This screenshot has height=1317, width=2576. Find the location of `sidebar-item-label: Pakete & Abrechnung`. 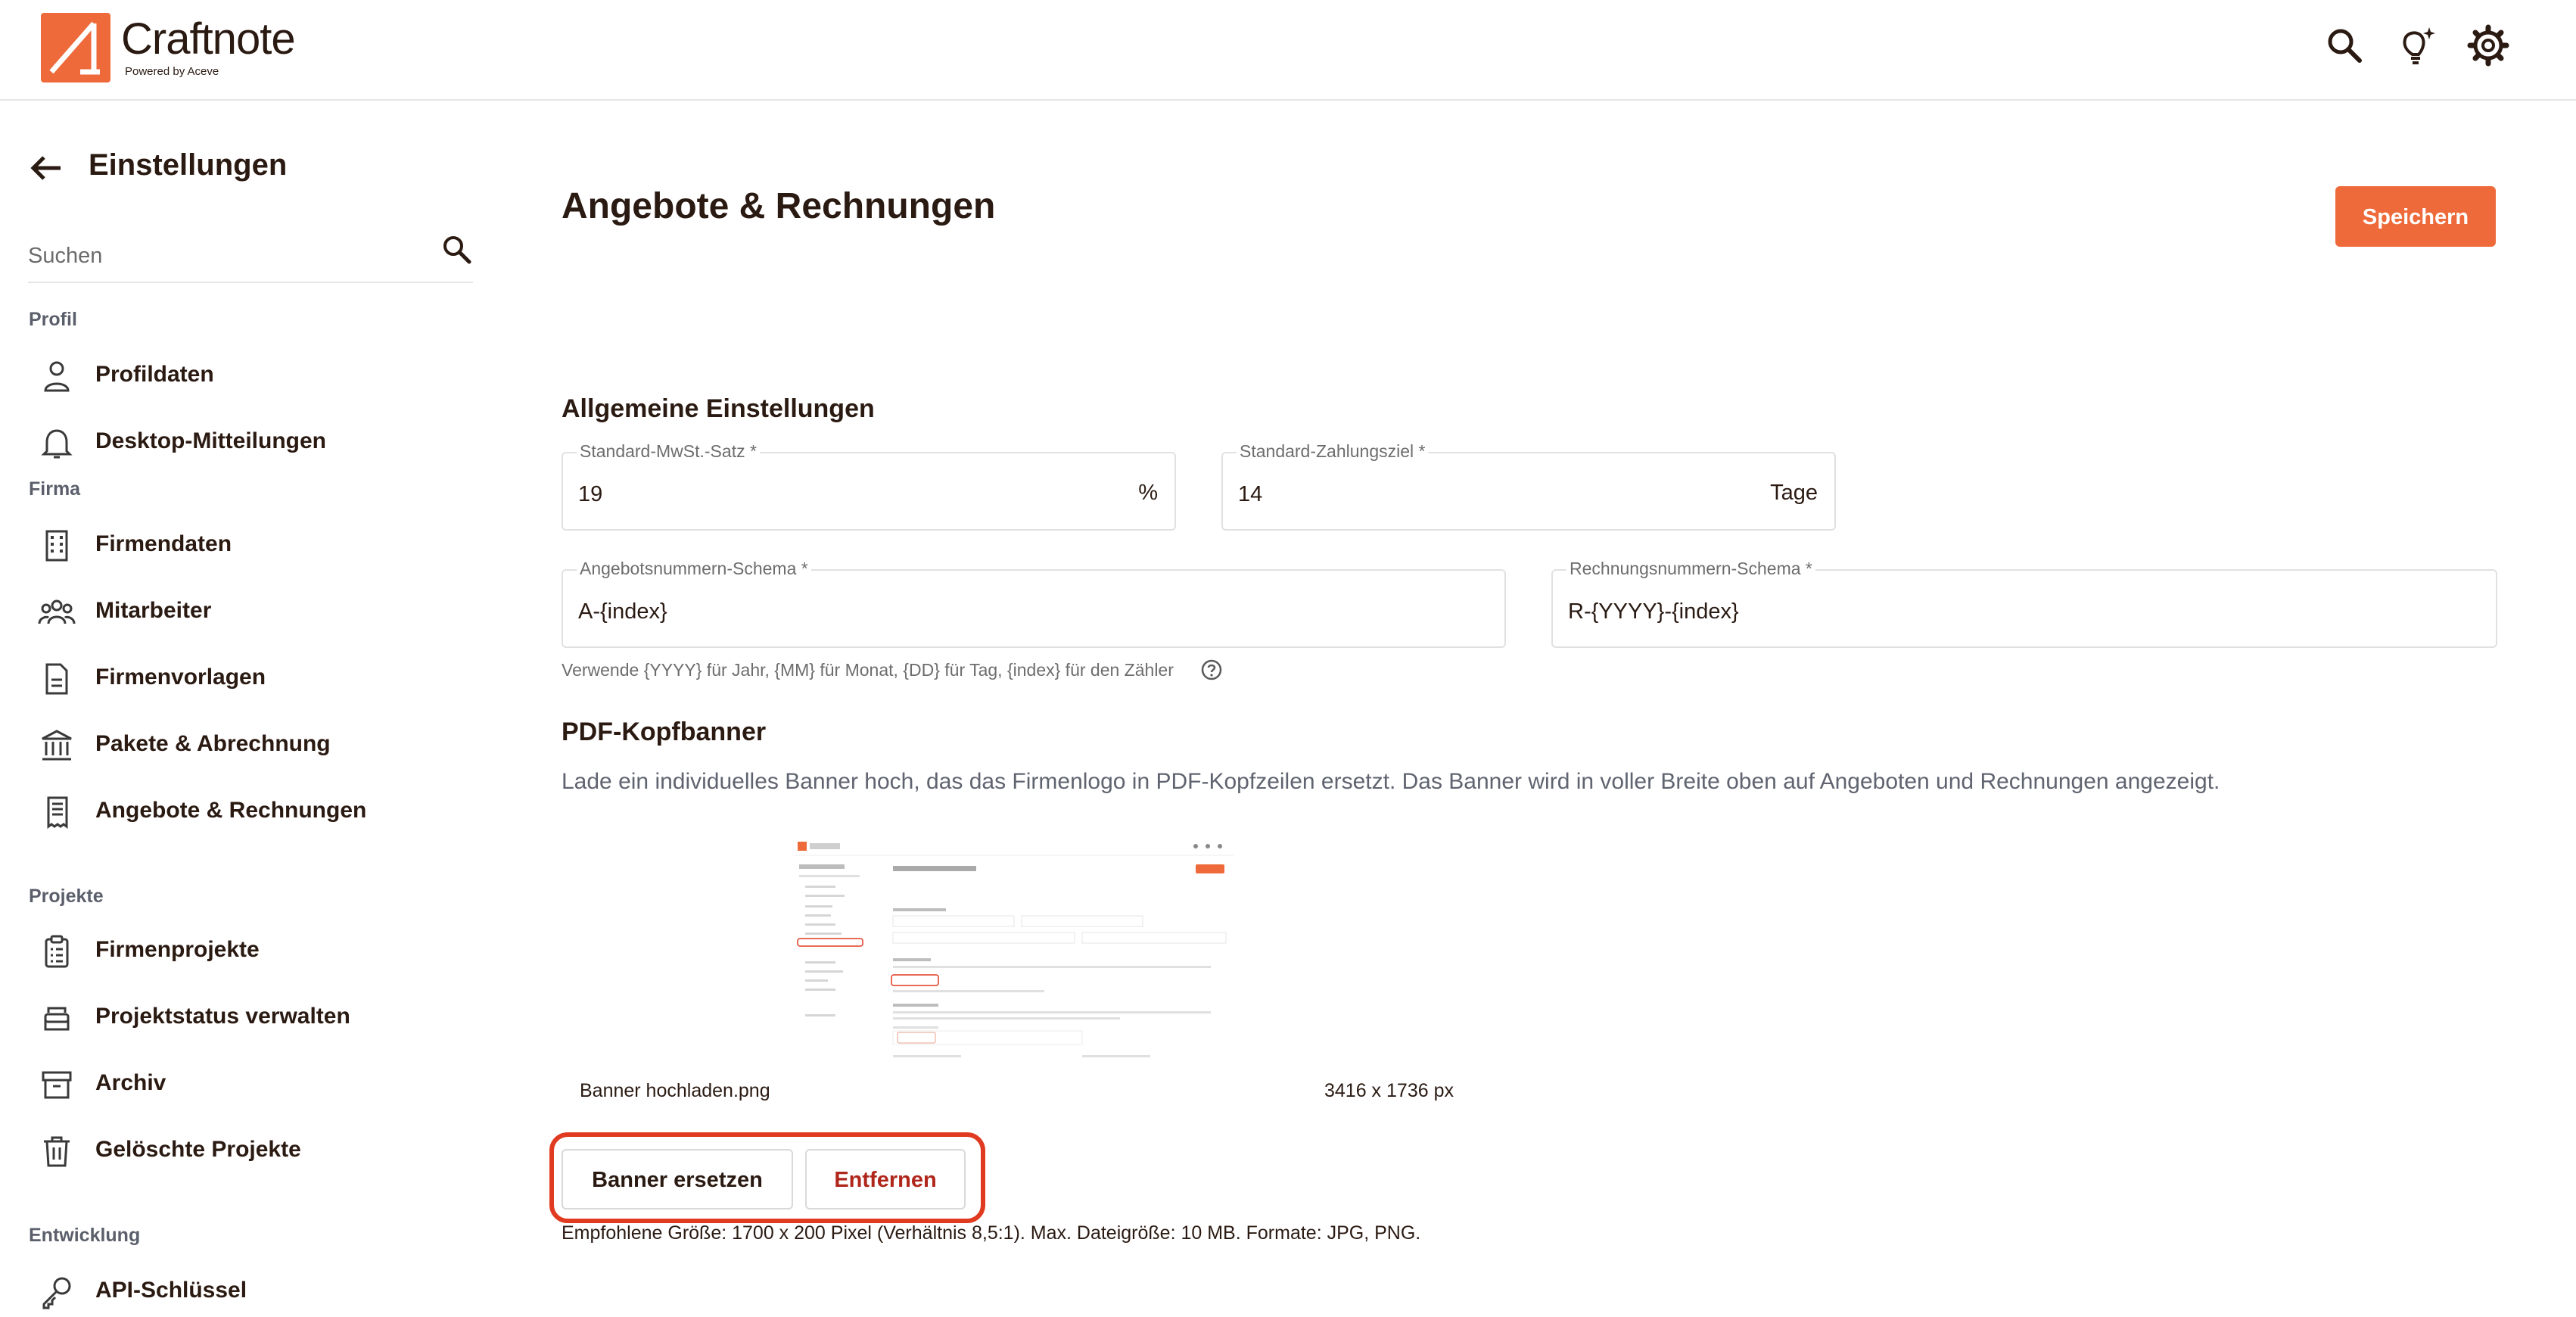

sidebar-item-label: Pakete & Abrechnung is located at coordinates (213, 743).